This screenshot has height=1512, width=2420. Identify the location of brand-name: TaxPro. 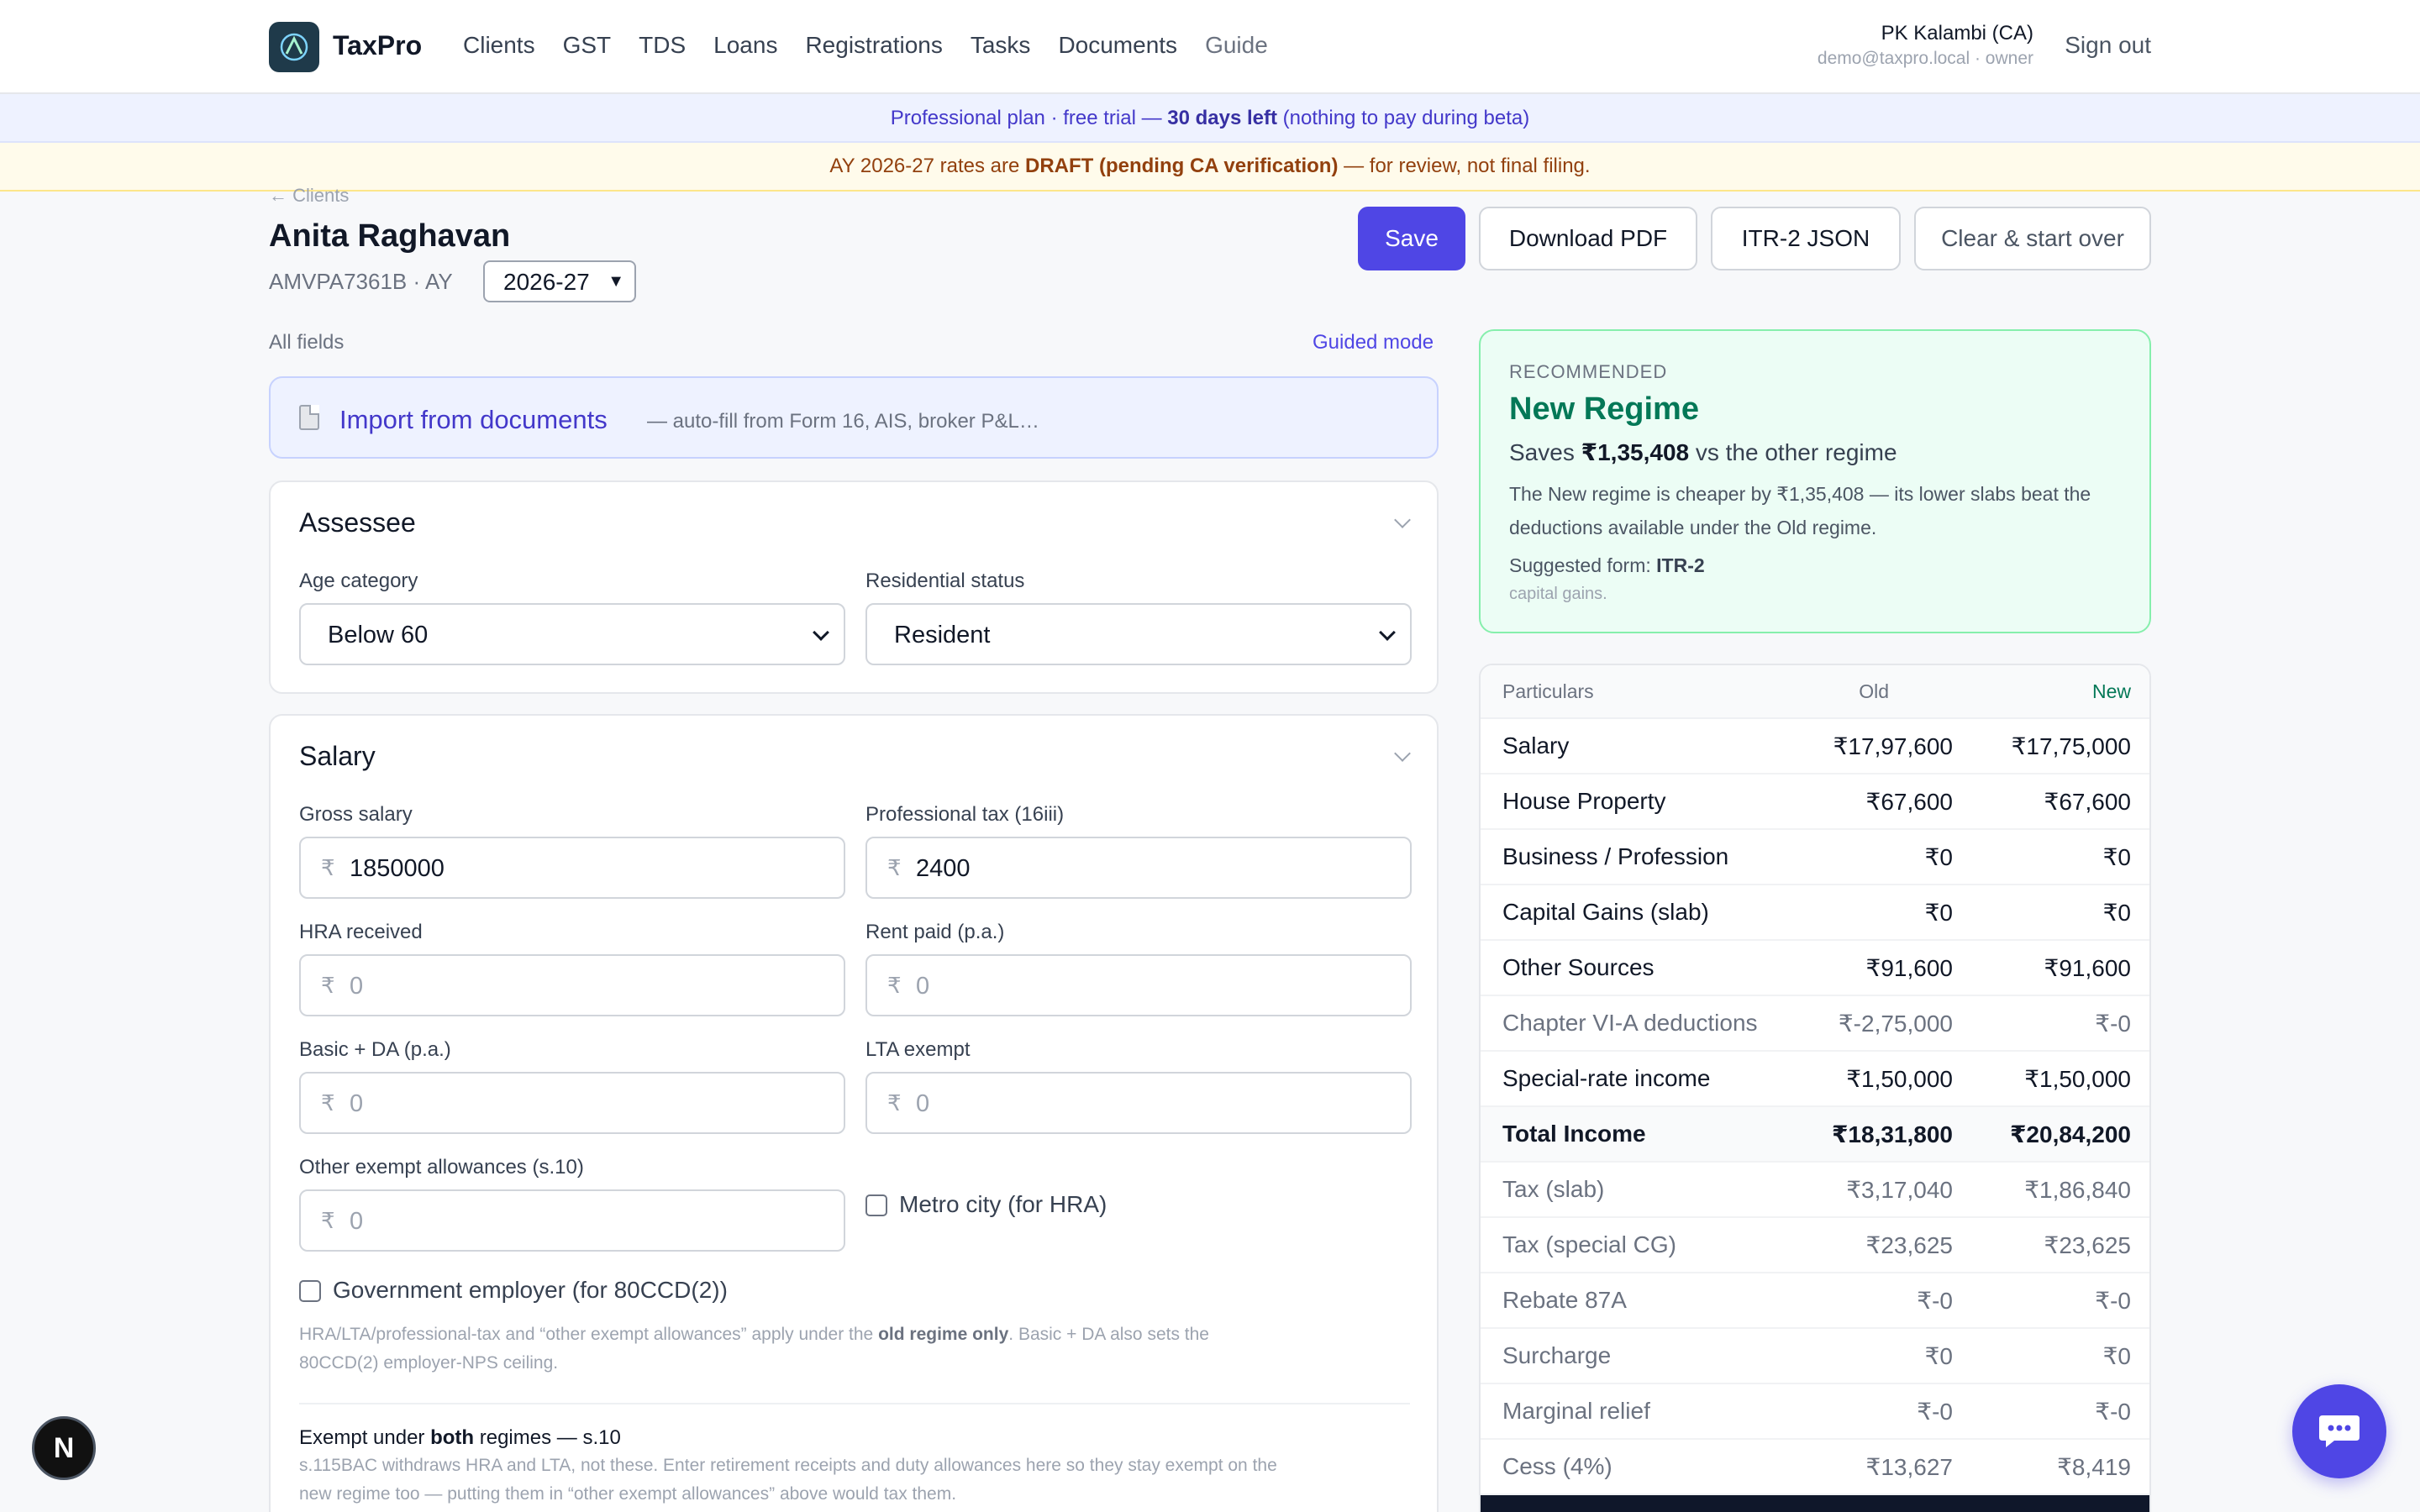
(377, 45).